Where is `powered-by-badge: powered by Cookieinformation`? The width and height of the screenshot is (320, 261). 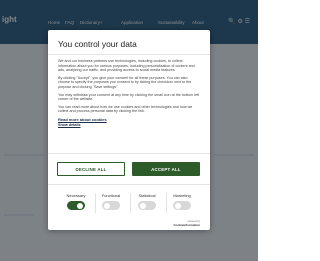
powered-by-badge: powered by Cookieinformation is located at coordinates (186, 223).